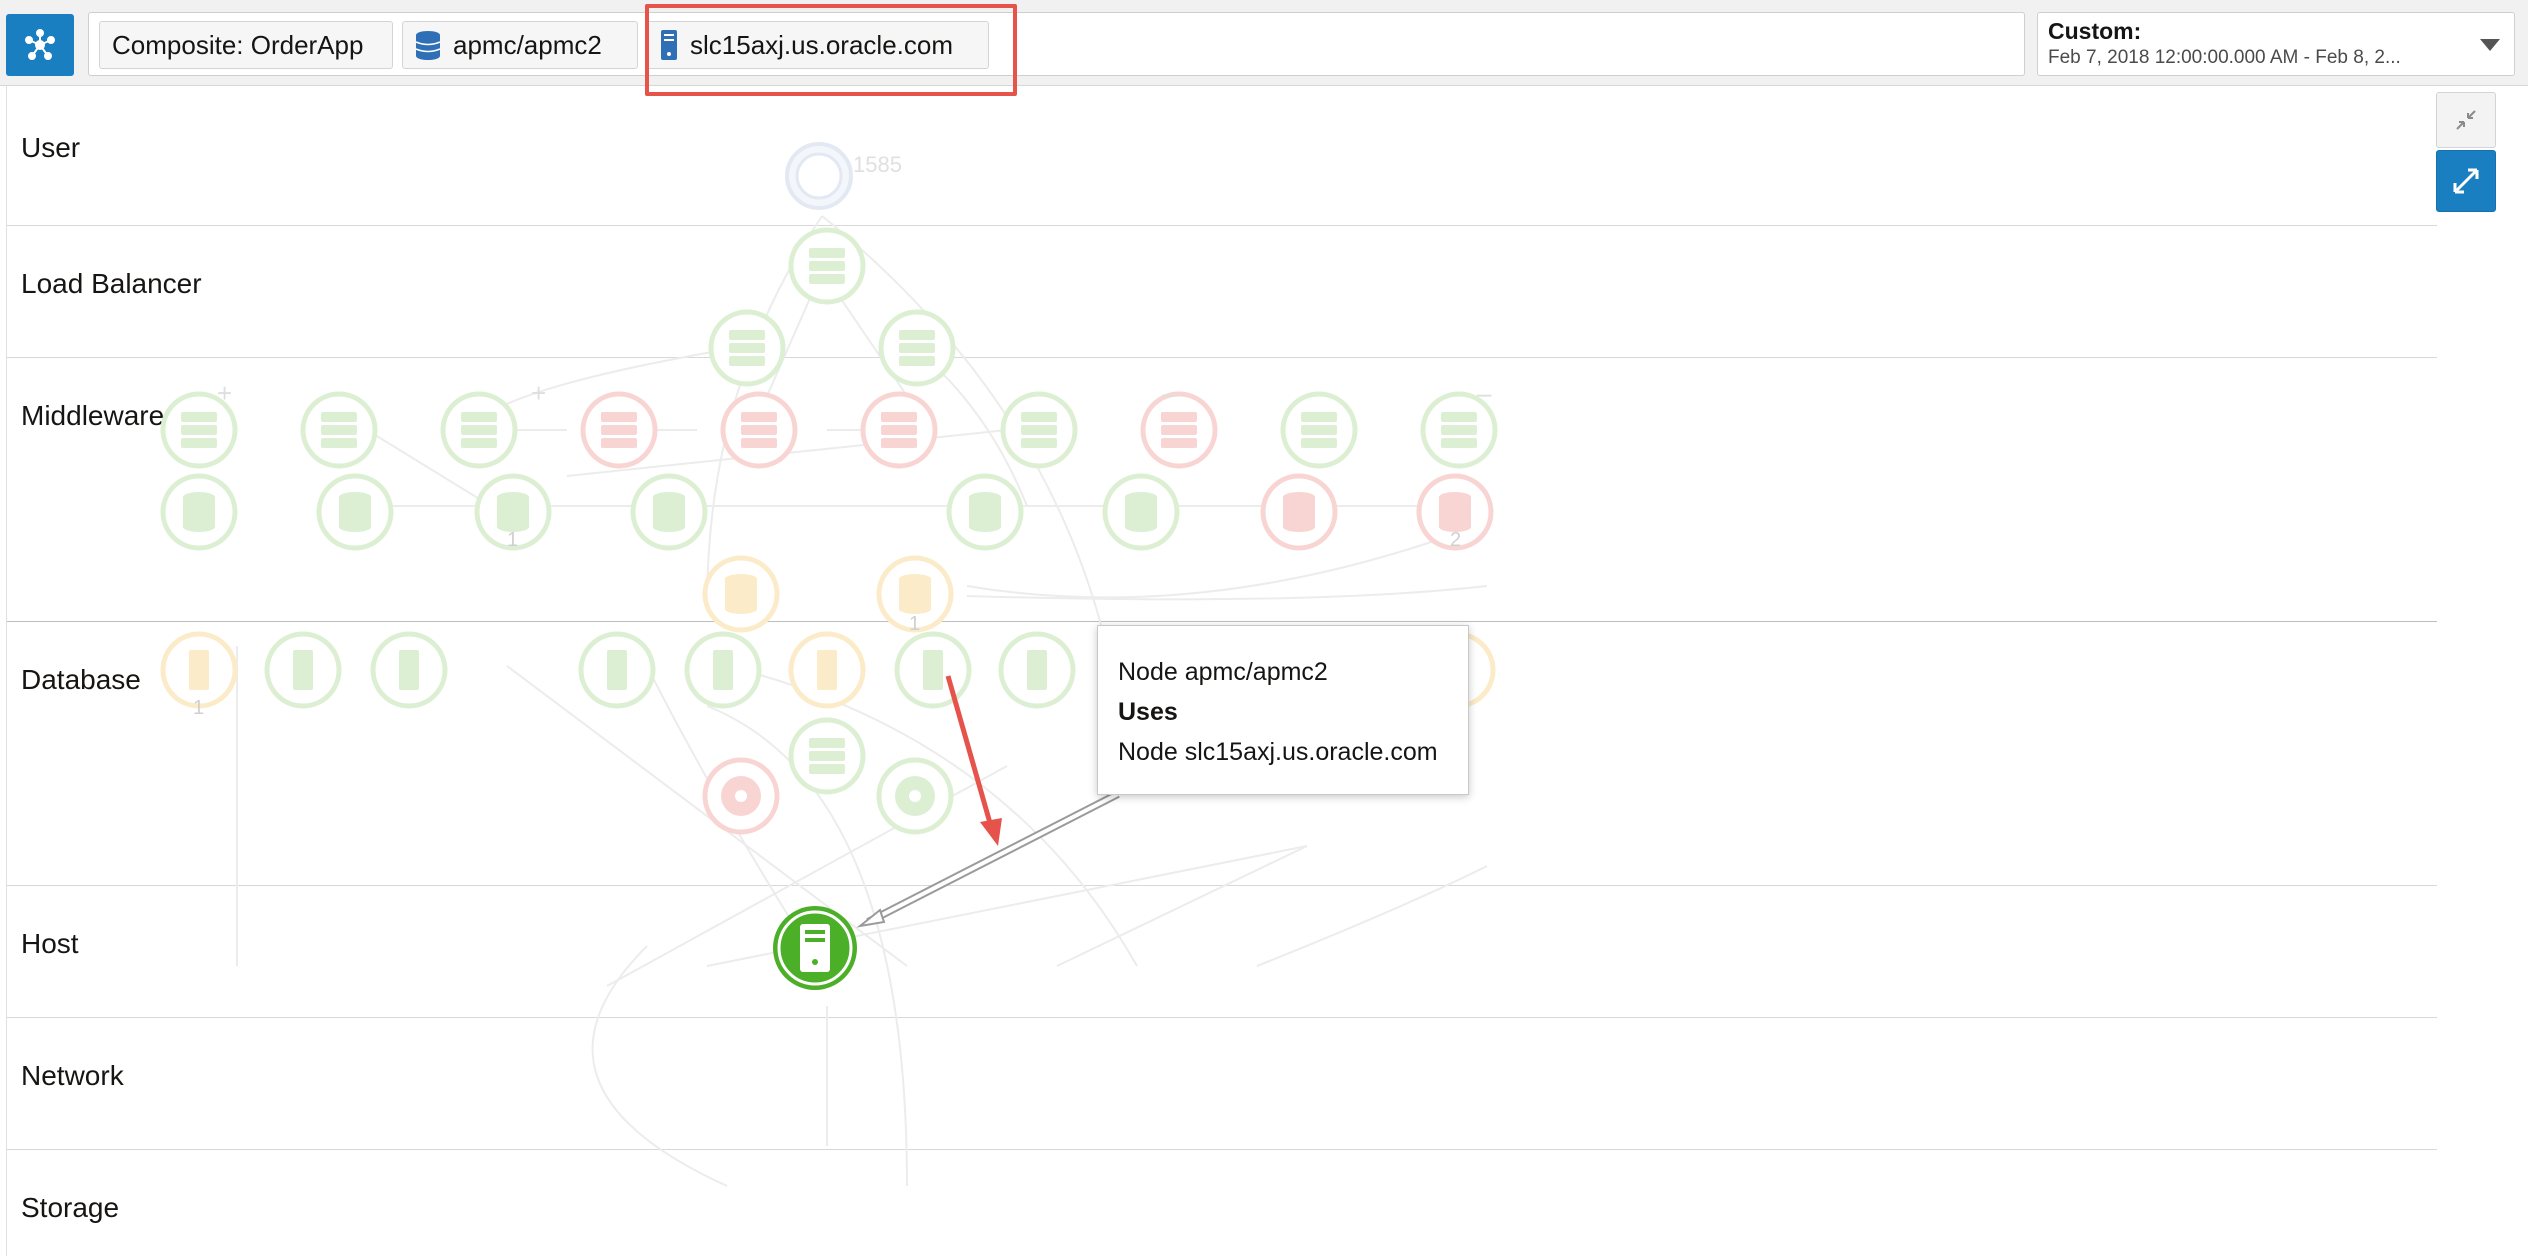  Describe the element at coordinates (1223, 672) in the screenshot. I see `tooltip-source: Node apmc/apmc2` at that location.